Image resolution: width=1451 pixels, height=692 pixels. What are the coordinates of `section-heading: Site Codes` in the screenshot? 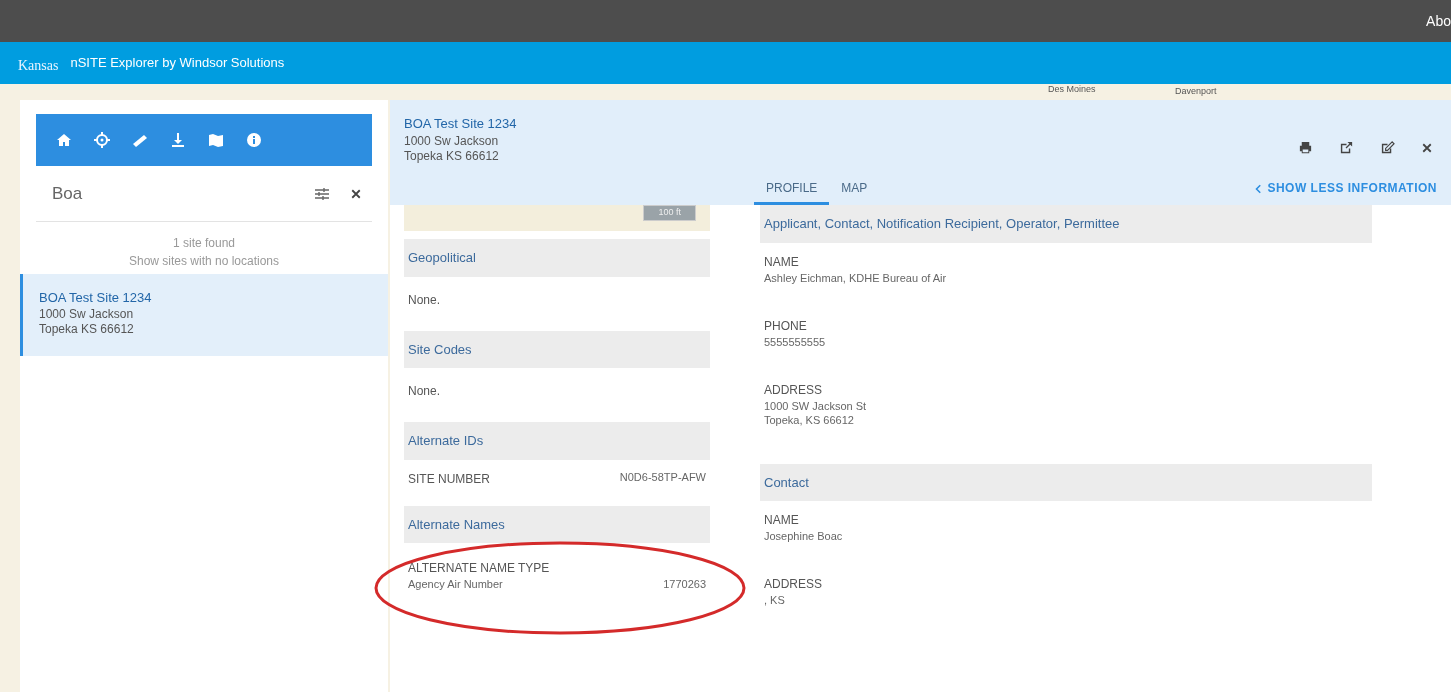 It's located at (557, 349).